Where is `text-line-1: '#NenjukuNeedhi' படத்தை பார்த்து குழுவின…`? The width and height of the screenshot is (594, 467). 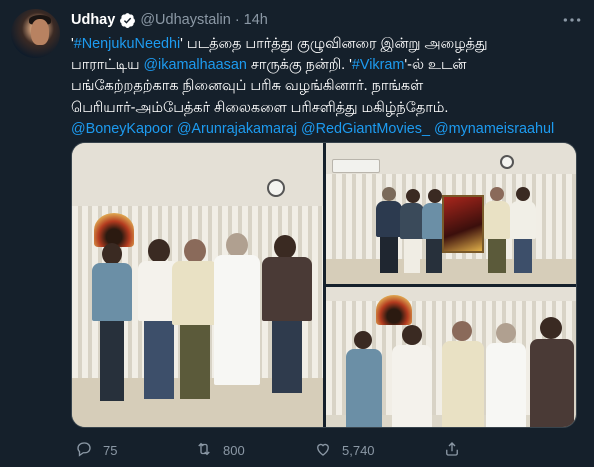
text-line-1: '#NenjukuNeedhi' படத்தை பார்த்து குழுவின… is located at coordinates (328, 44).